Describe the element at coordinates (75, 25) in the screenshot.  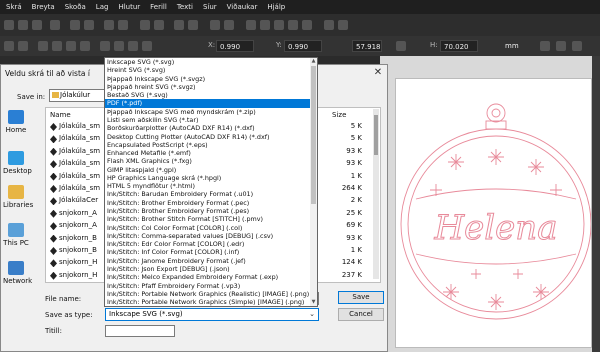
I see `import-icon` at that location.